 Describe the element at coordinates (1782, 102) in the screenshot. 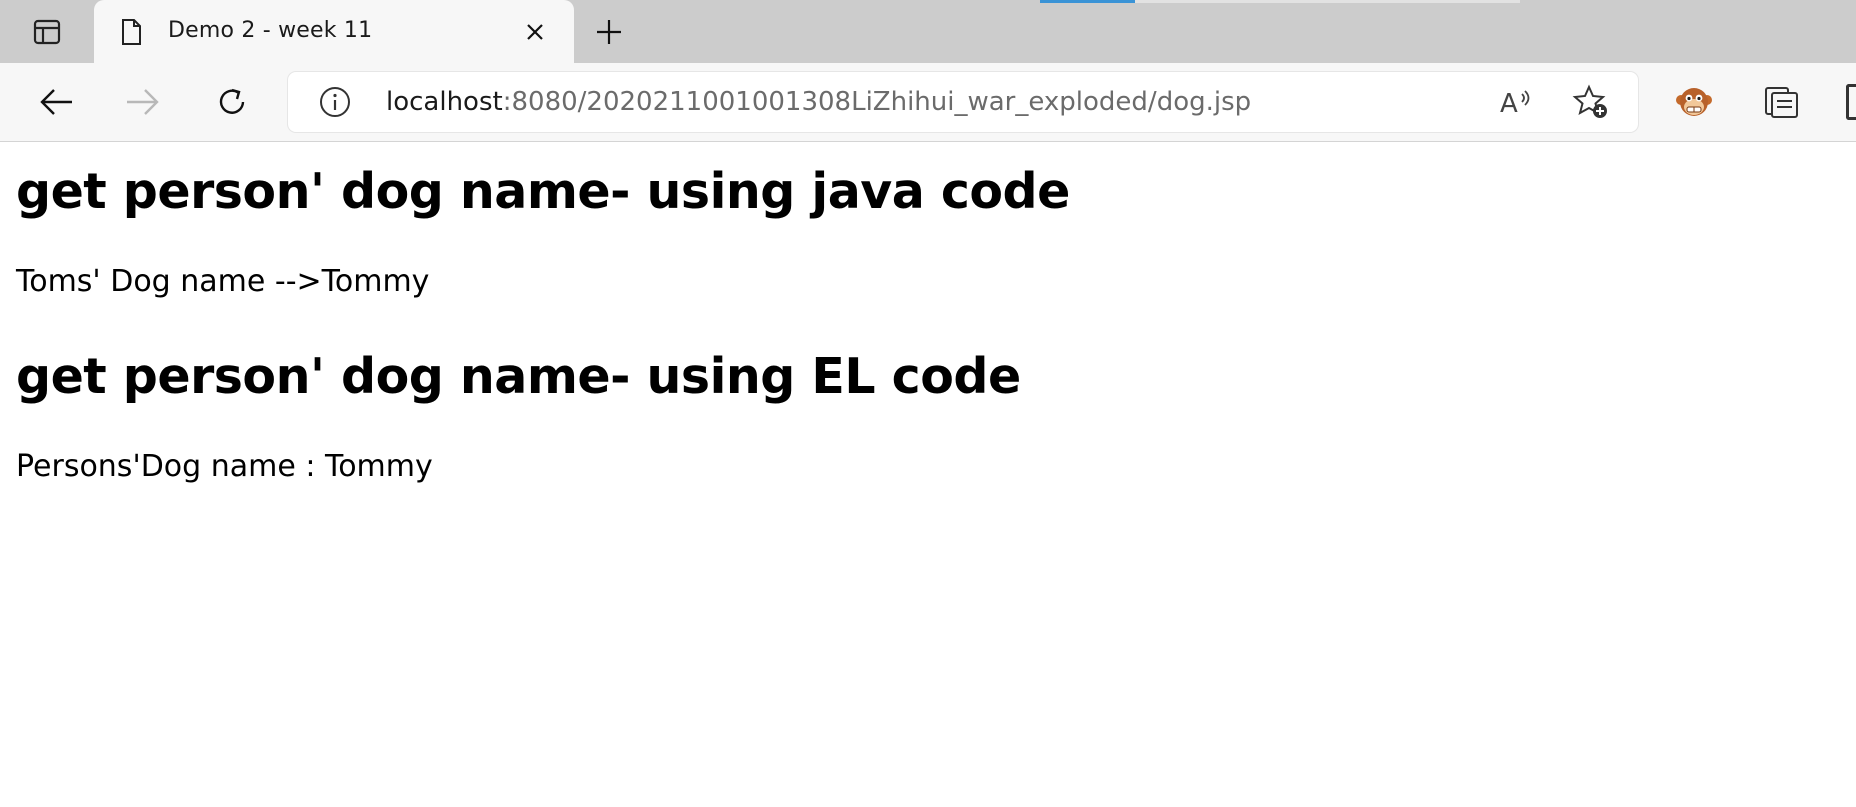

I see `collections-icon` at that location.